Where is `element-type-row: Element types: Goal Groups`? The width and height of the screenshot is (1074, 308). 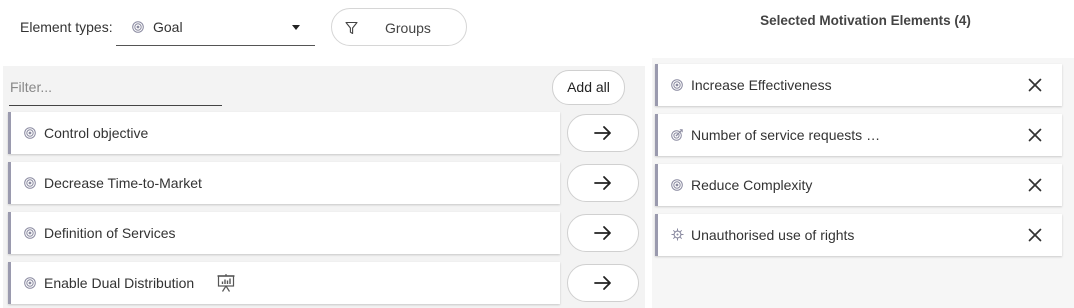 element-type-row: Element types: Goal Groups is located at coordinates (324, 28).